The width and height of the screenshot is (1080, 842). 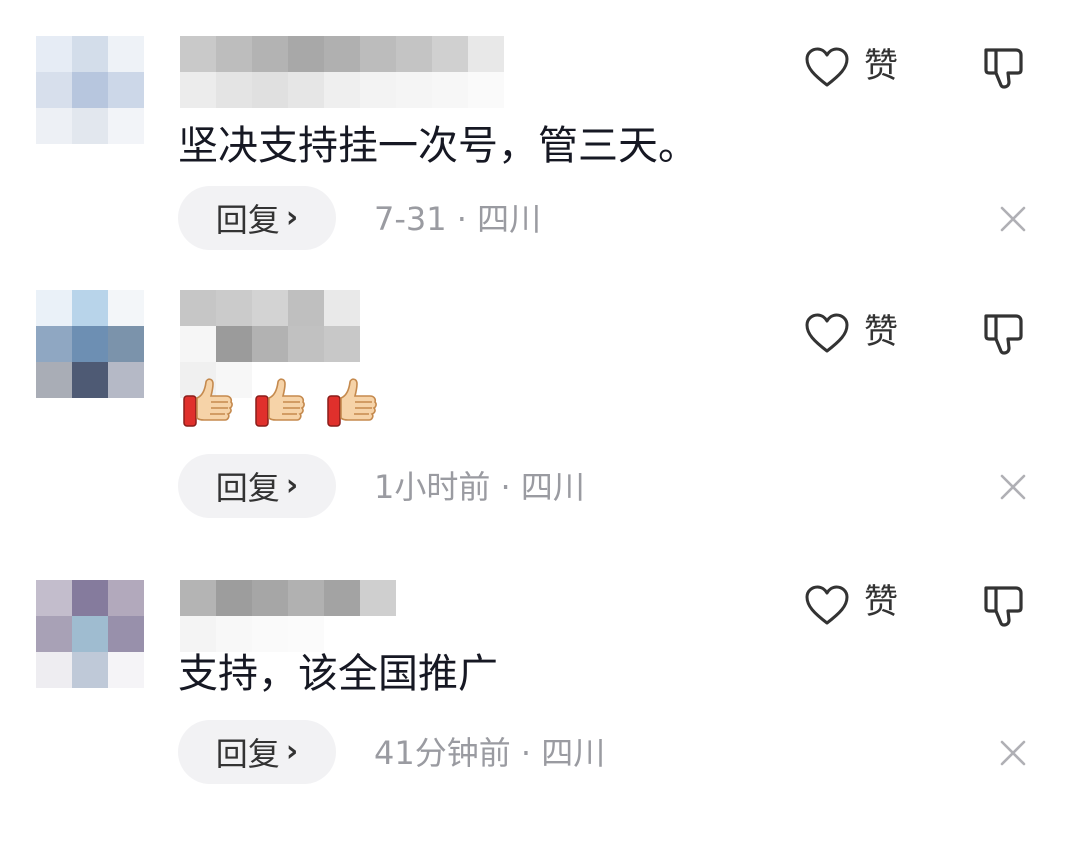 I want to click on comment-text: 支持，该全国推广, so click(x=338, y=674).